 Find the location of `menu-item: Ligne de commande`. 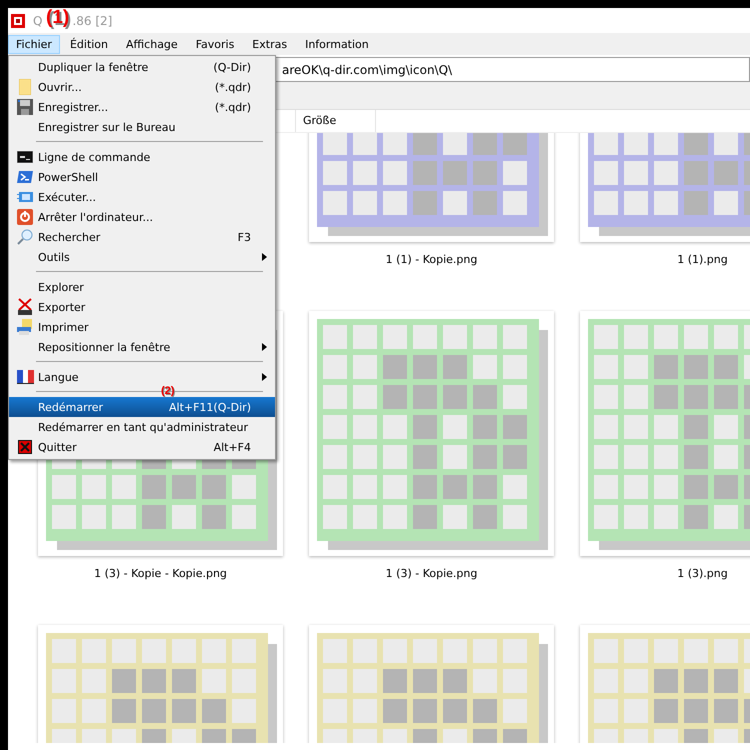

menu-item: Ligne de commande is located at coordinates (142, 157).